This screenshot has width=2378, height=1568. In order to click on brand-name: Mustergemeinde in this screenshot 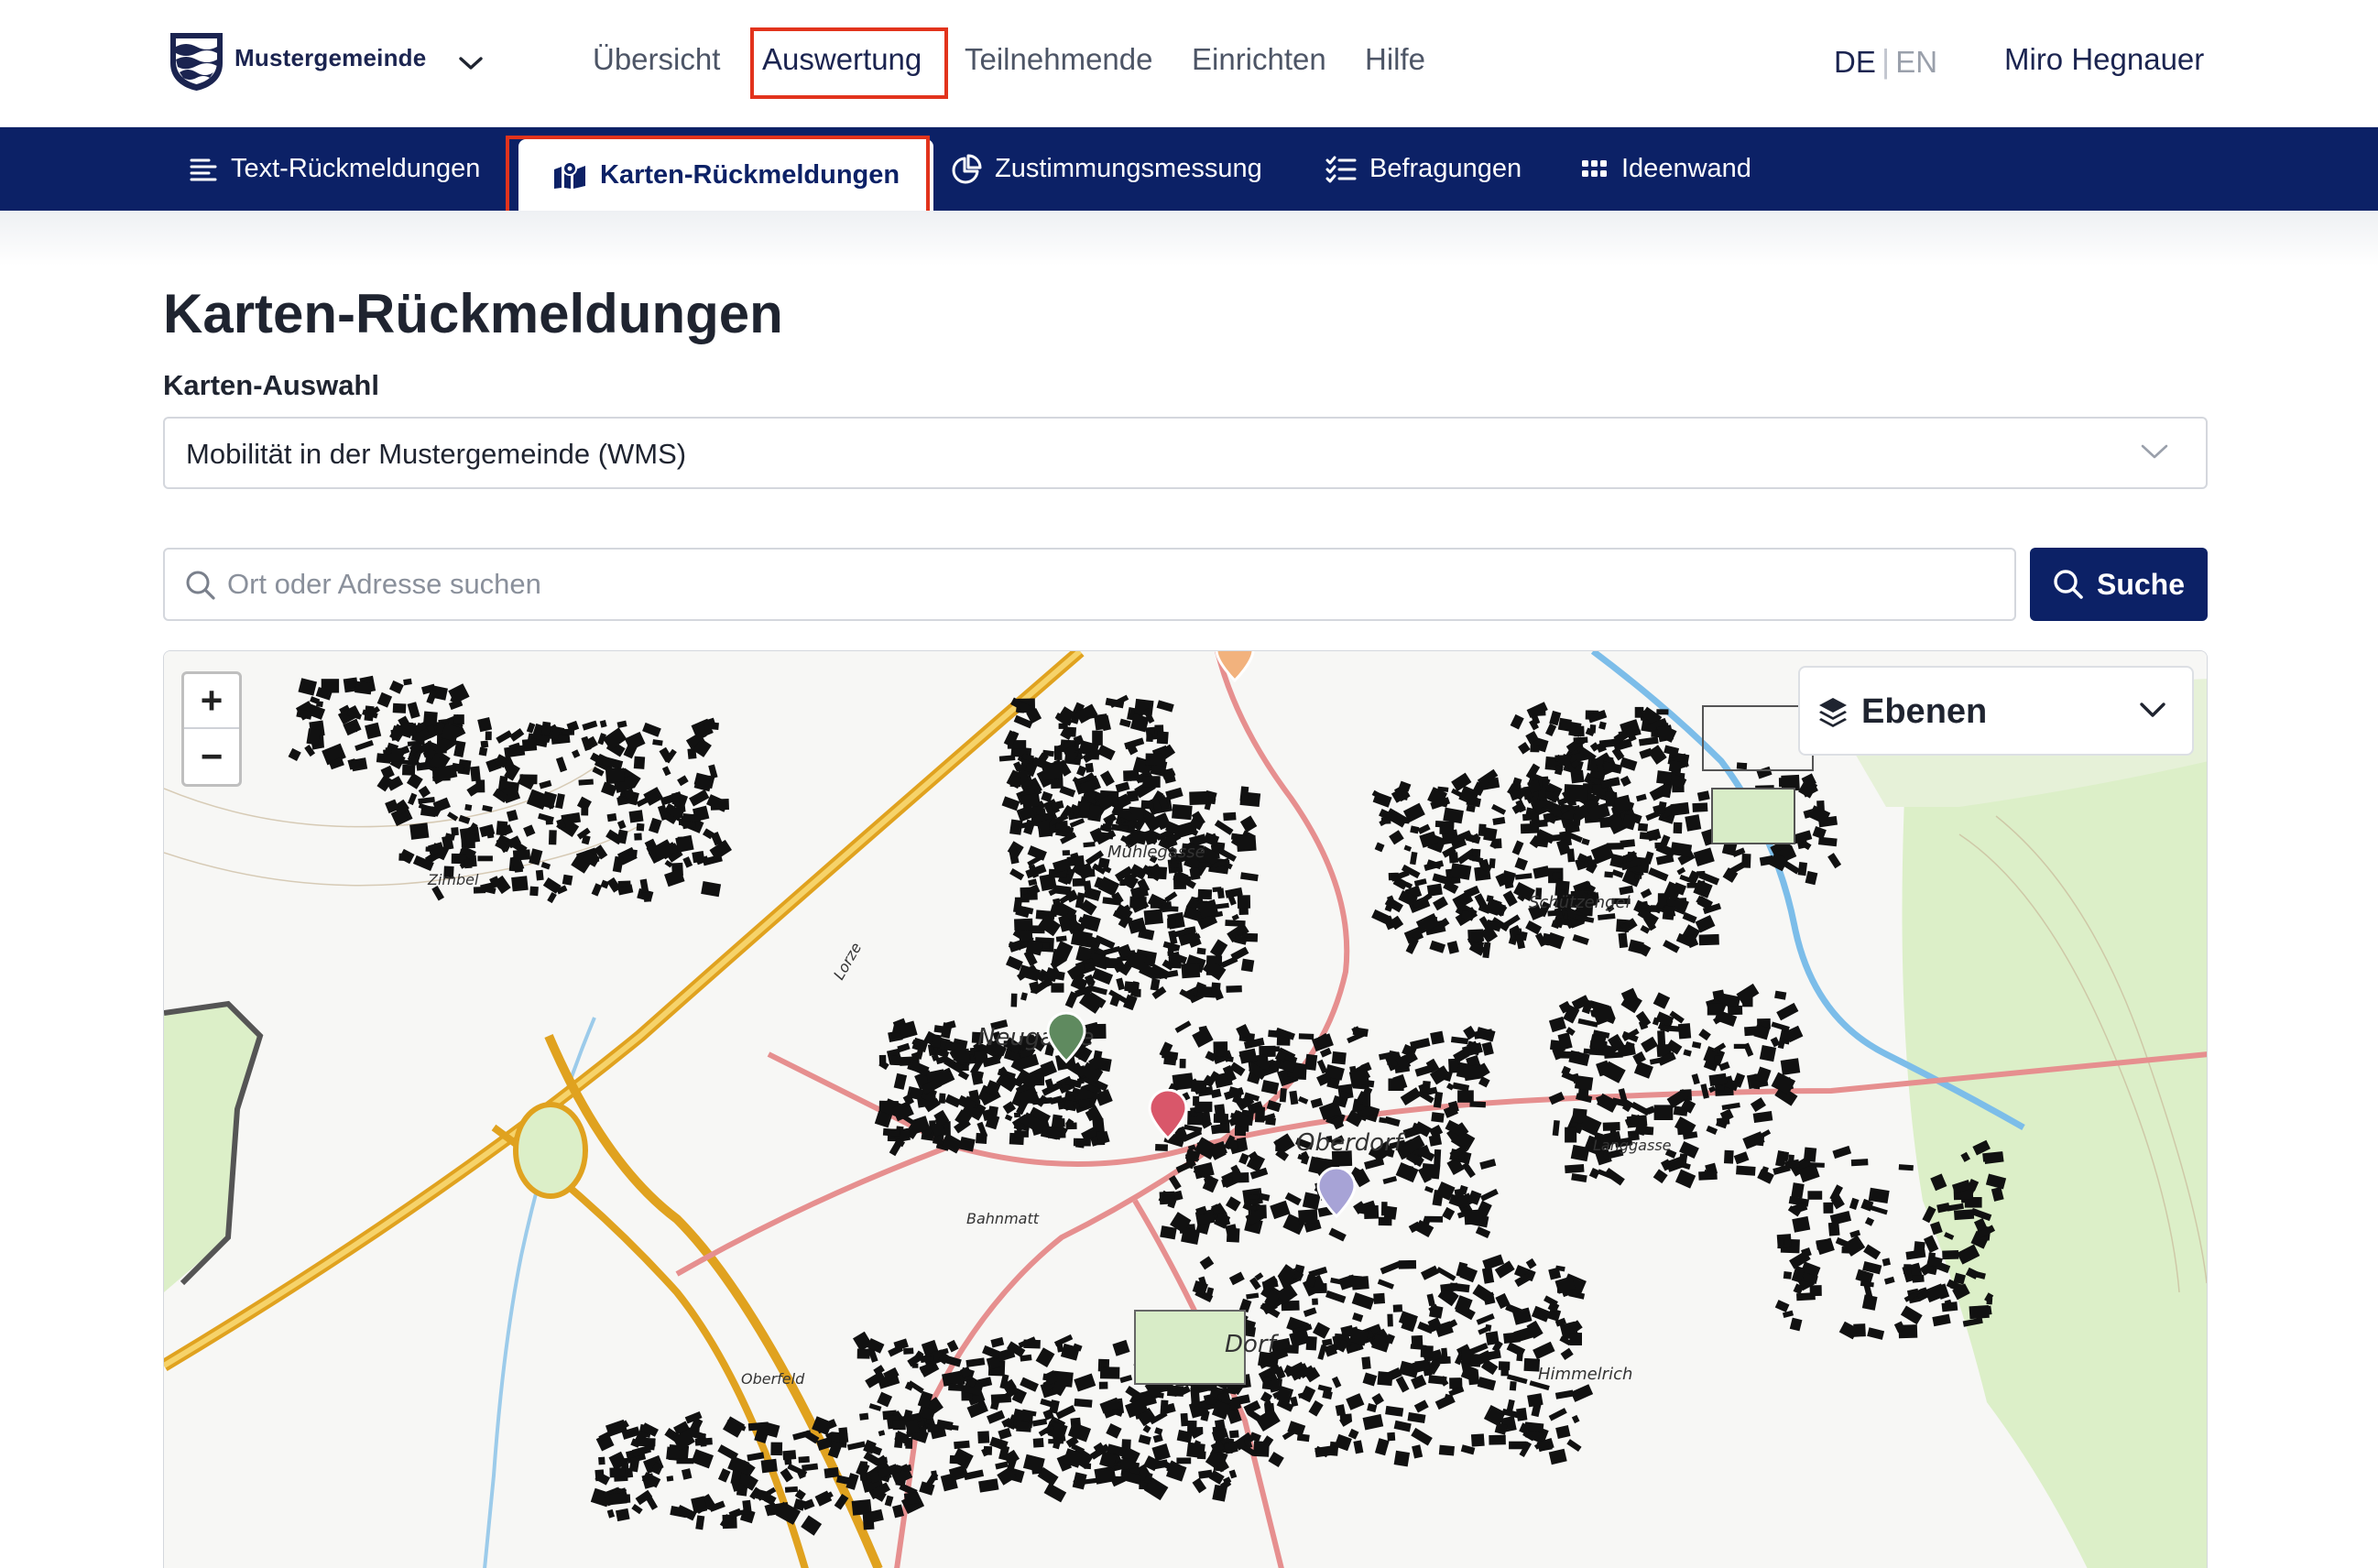, I will do `click(331, 57)`.